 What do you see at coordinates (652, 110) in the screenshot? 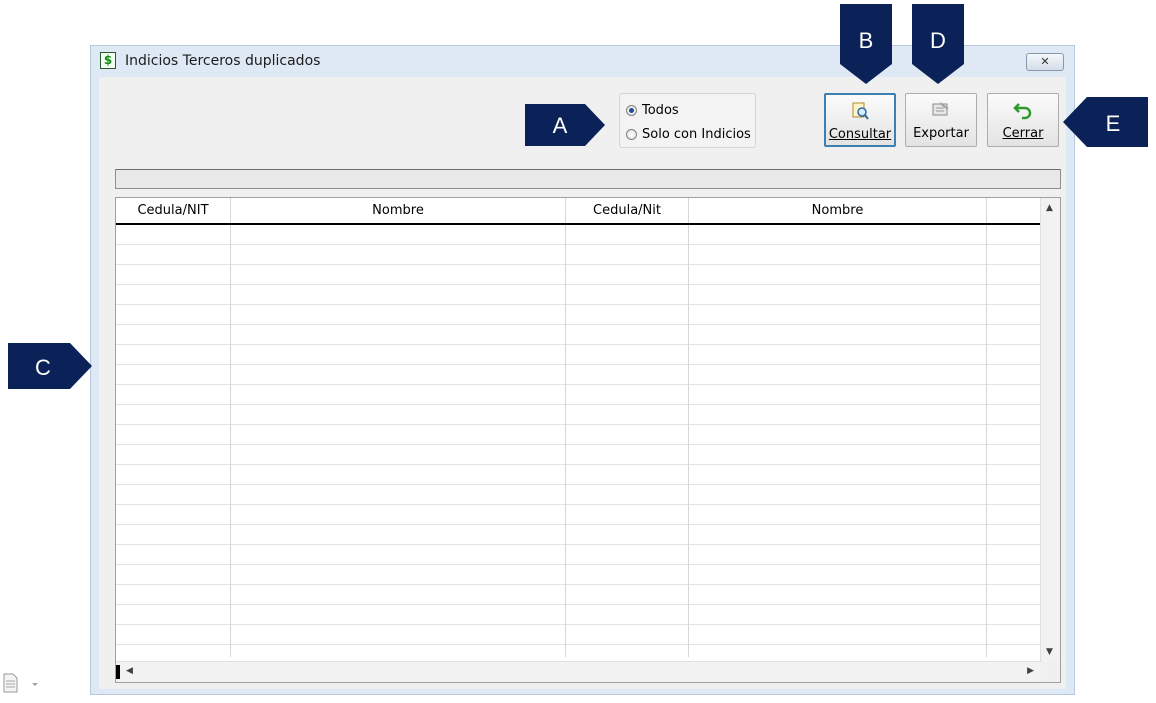
I see `radio-todos: Todos` at bounding box center [652, 110].